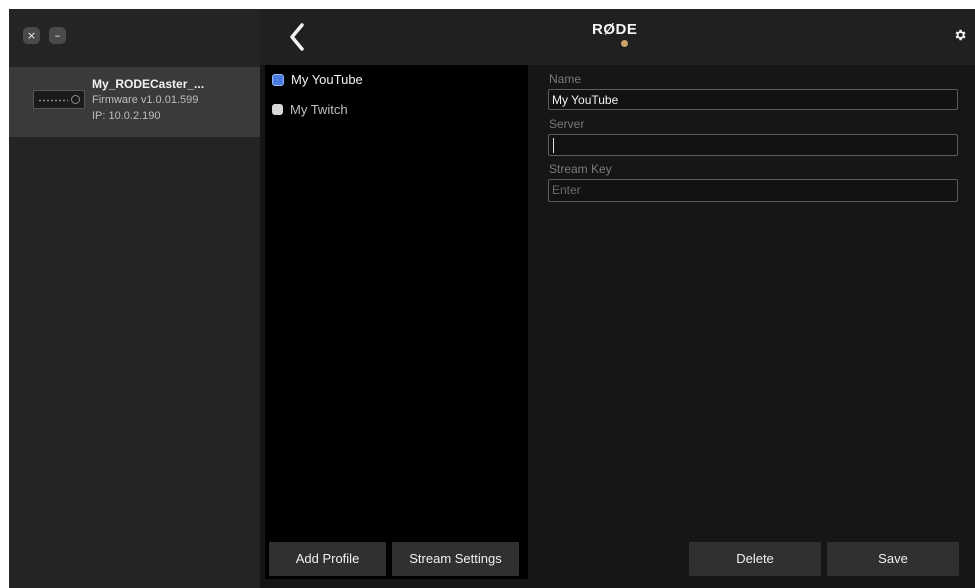 The image size is (975, 588). Describe the element at coordinates (553, 145) in the screenshot. I see `text-caret` at that location.